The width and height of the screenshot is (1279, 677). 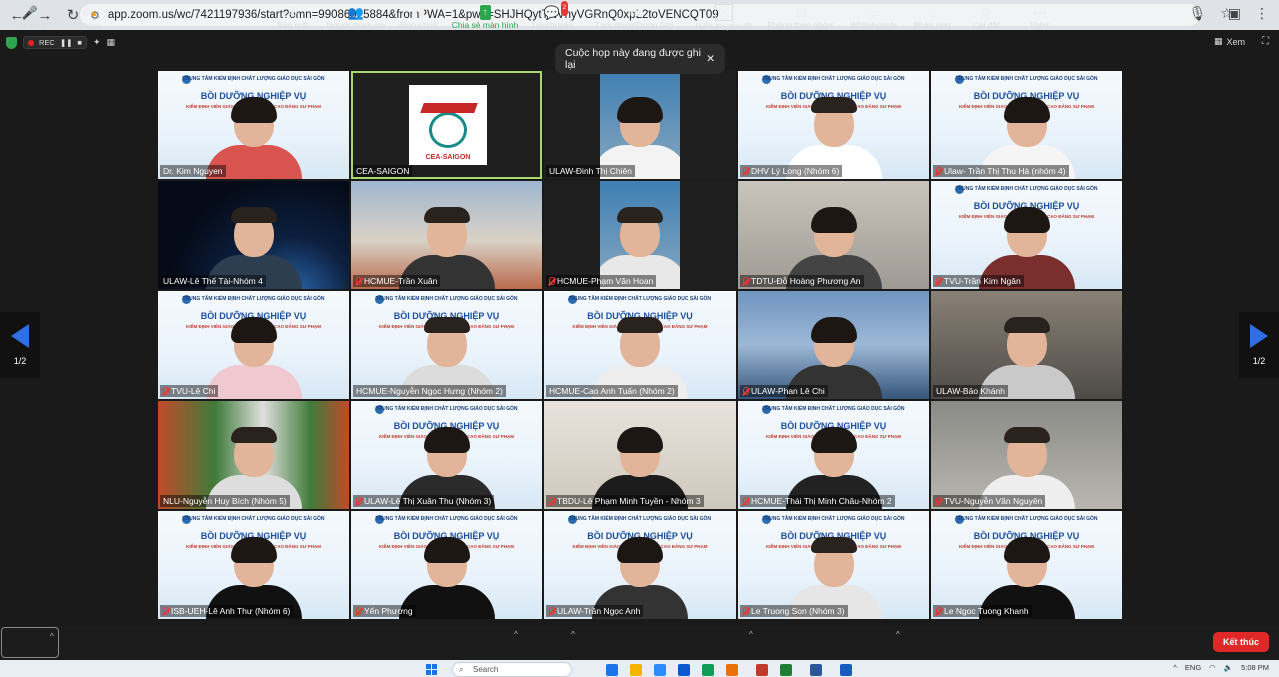 What do you see at coordinates (20, 345) in the screenshot?
I see `prev-page-button: 1/2` at bounding box center [20, 345].